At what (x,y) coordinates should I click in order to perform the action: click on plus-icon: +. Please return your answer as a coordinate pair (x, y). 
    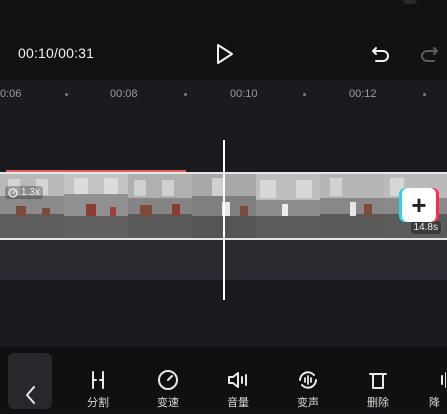
    Looking at the image, I should click on (419, 205).